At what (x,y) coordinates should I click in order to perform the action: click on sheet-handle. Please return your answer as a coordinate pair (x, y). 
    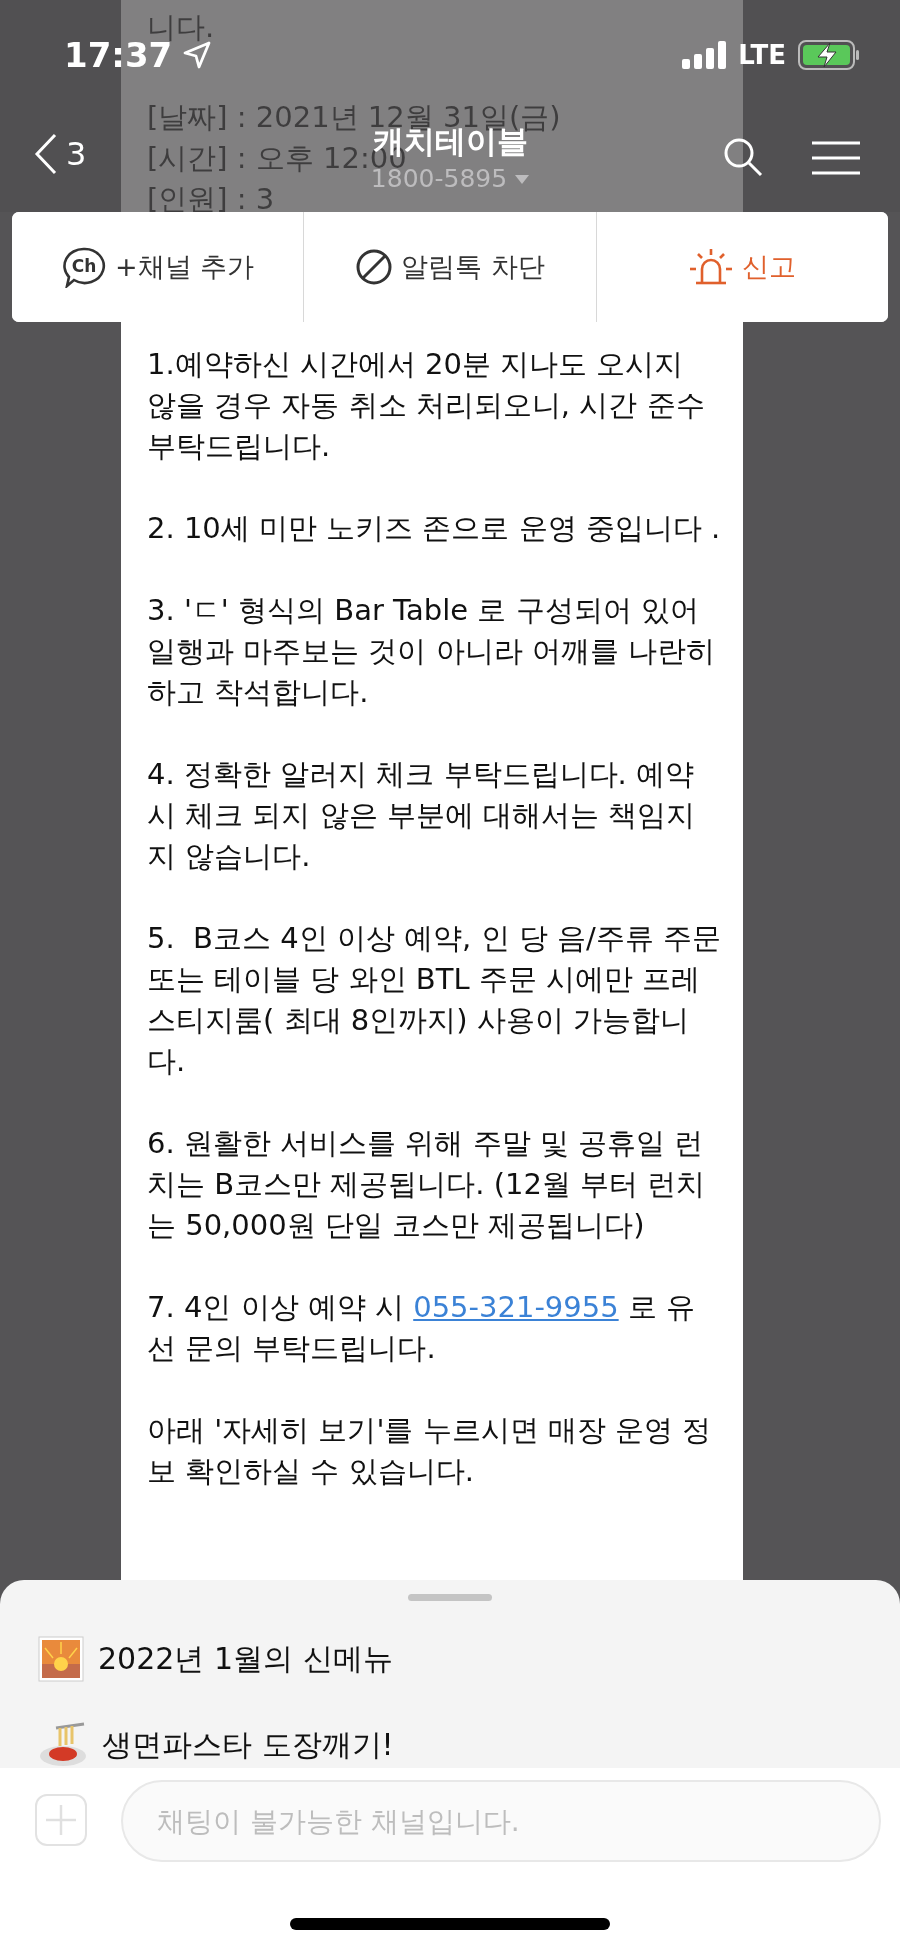
    Looking at the image, I should click on (450, 1597).